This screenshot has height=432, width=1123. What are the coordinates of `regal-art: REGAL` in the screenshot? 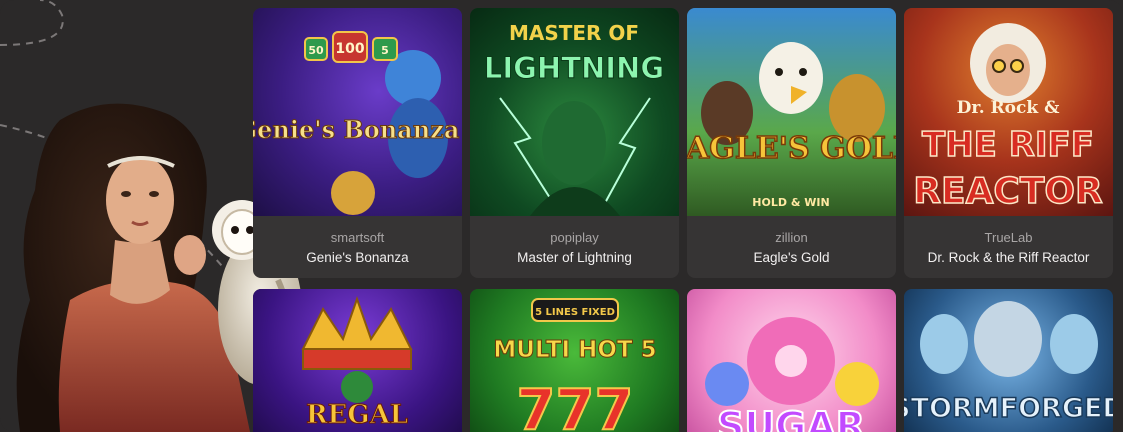 It's located at (357, 363).